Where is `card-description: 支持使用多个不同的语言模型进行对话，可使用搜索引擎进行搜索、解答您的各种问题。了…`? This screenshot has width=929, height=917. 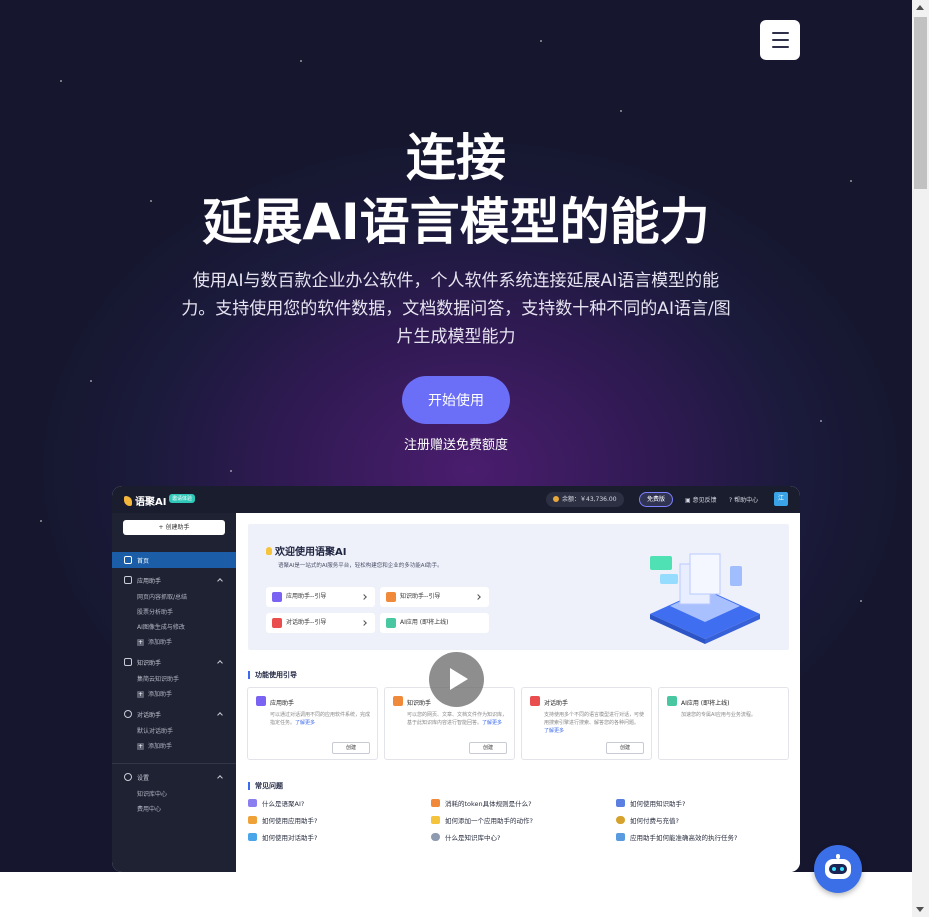 card-description: 支持使用多个不同的语言模型进行对话，可使用搜索引擎进行搜索、解答您的各种问题。了… is located at coordinates (594, 723).